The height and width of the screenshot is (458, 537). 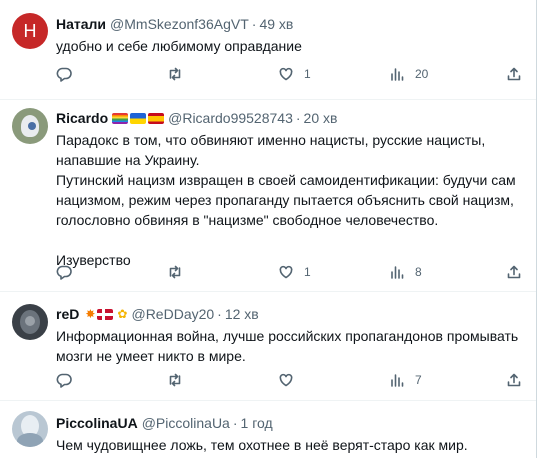 What do you see at coordinates (179, 46) in the screenshot?
I see `reply-text: удобно и себе любимому оправдание` at bounding box center [179, 46].